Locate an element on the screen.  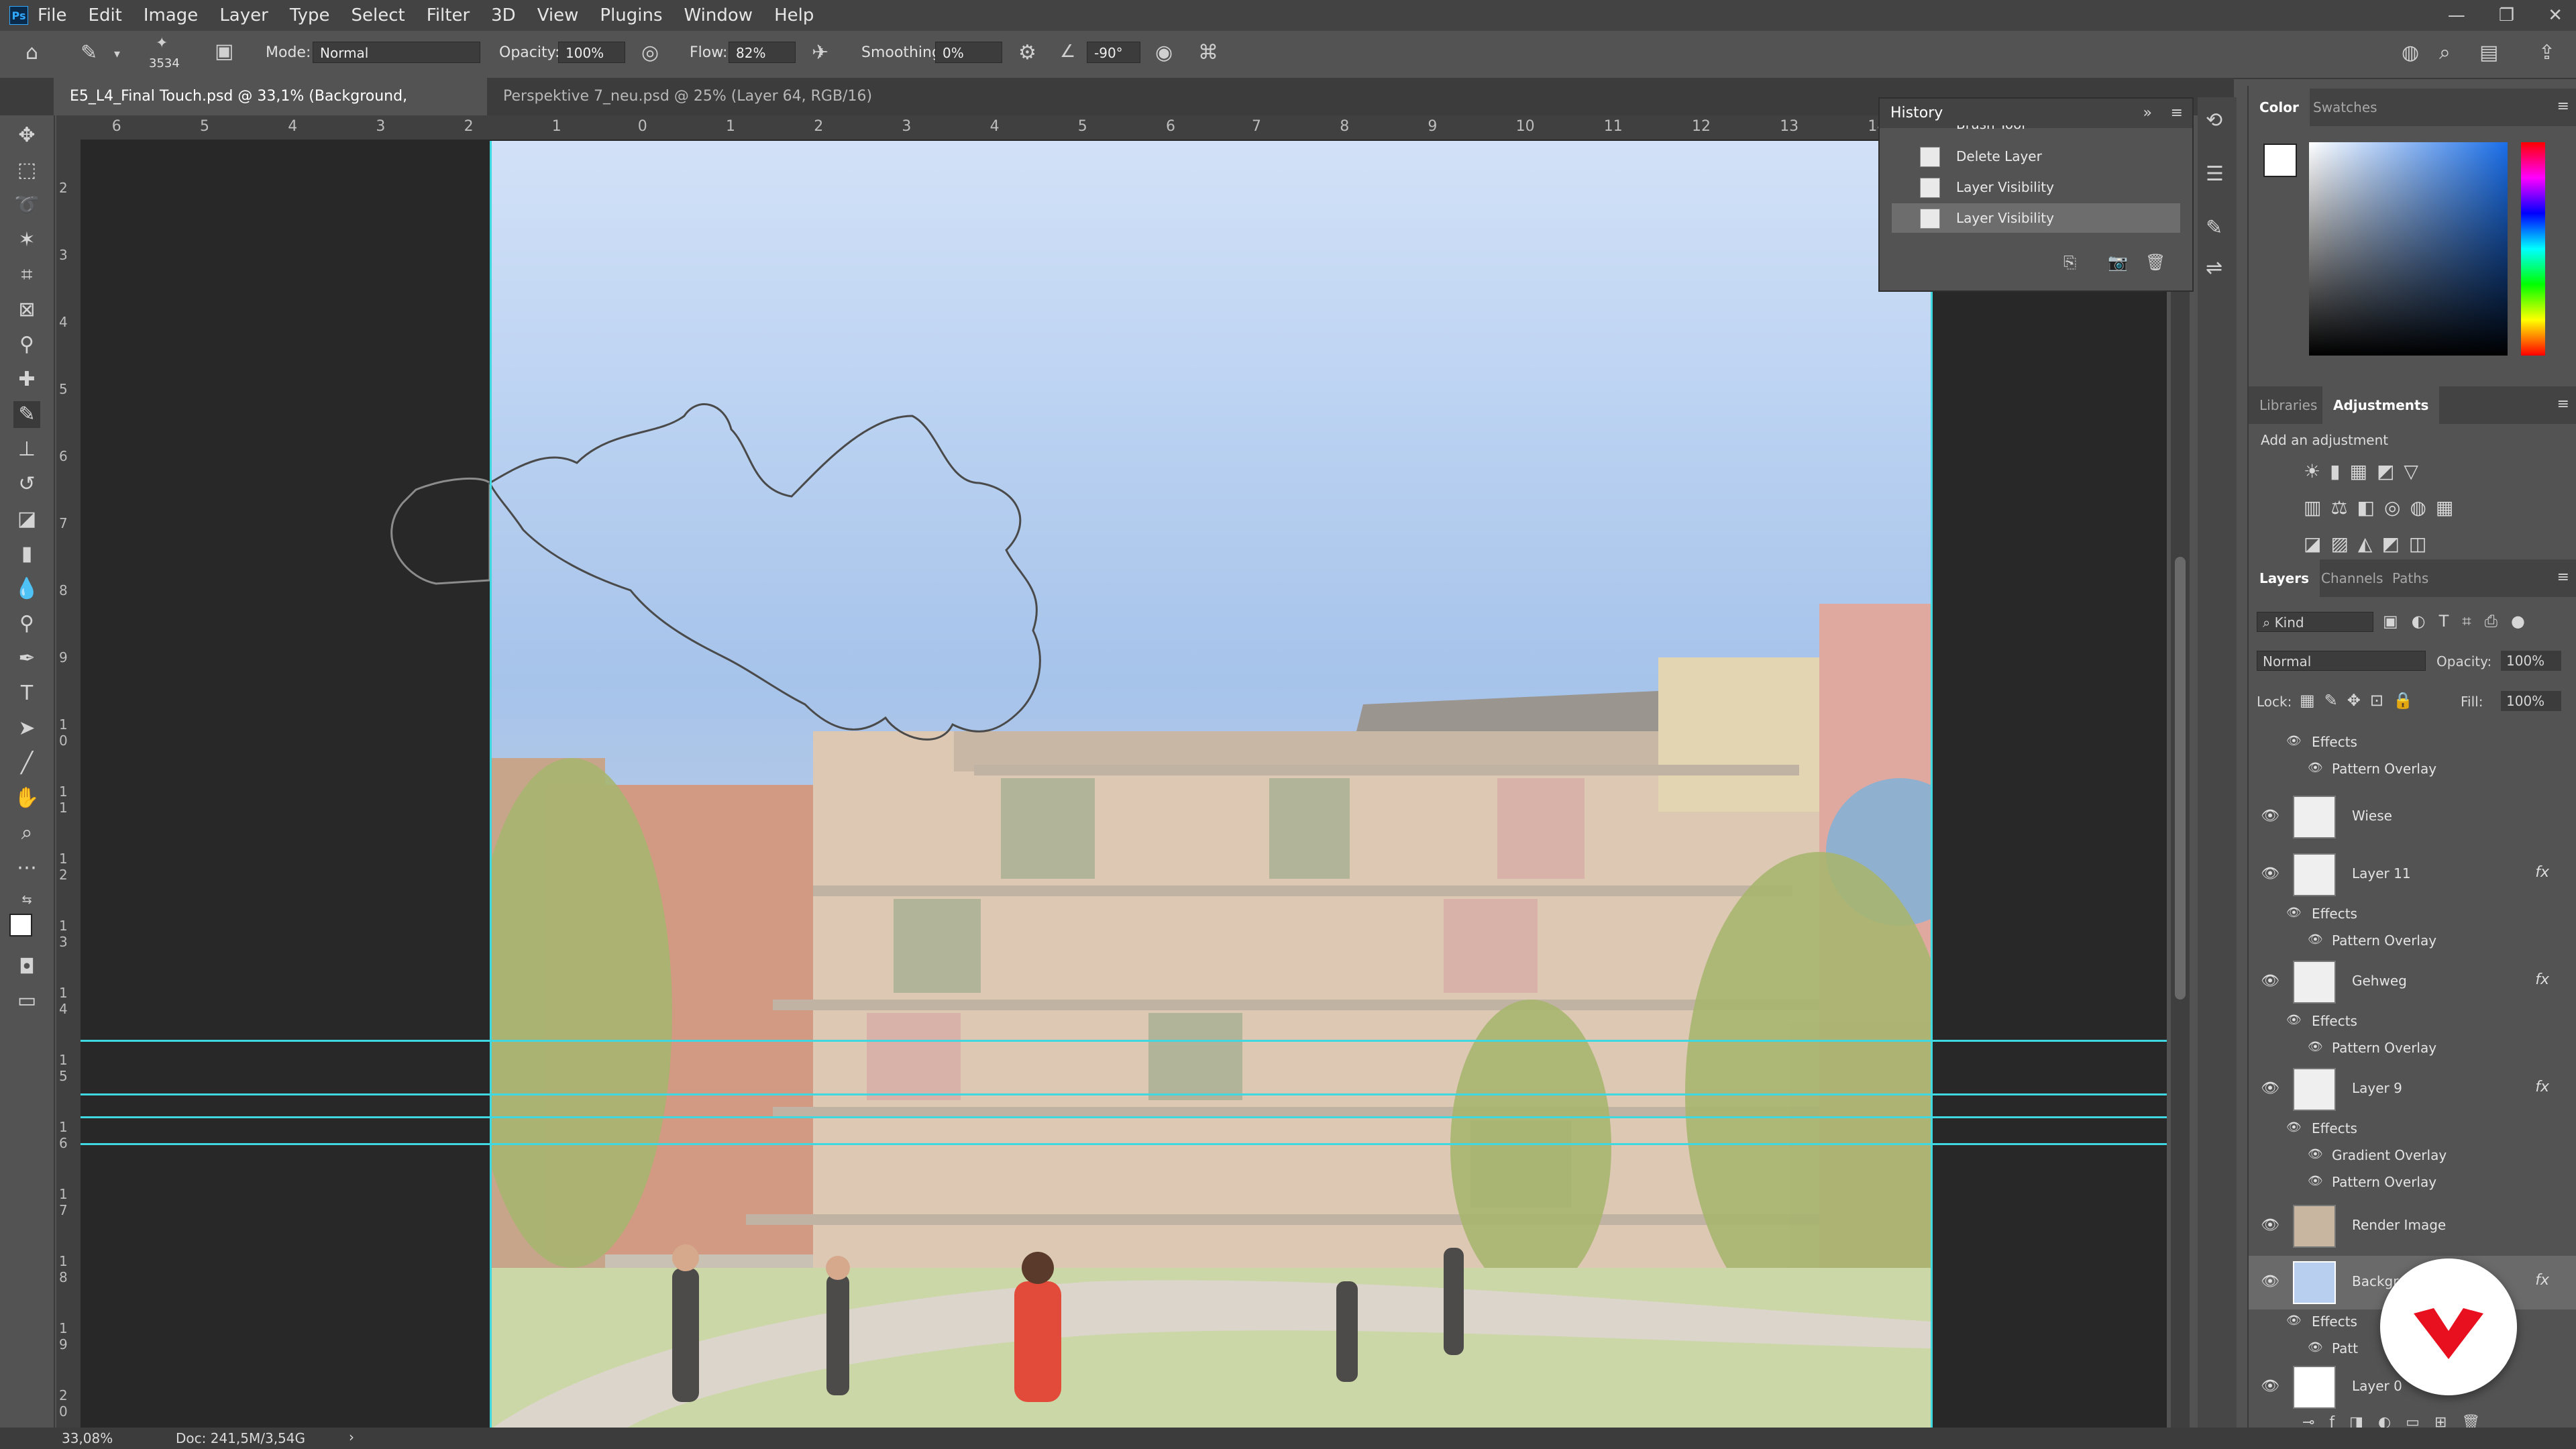
scroll-thumb is located at coordinates (2180, 778).